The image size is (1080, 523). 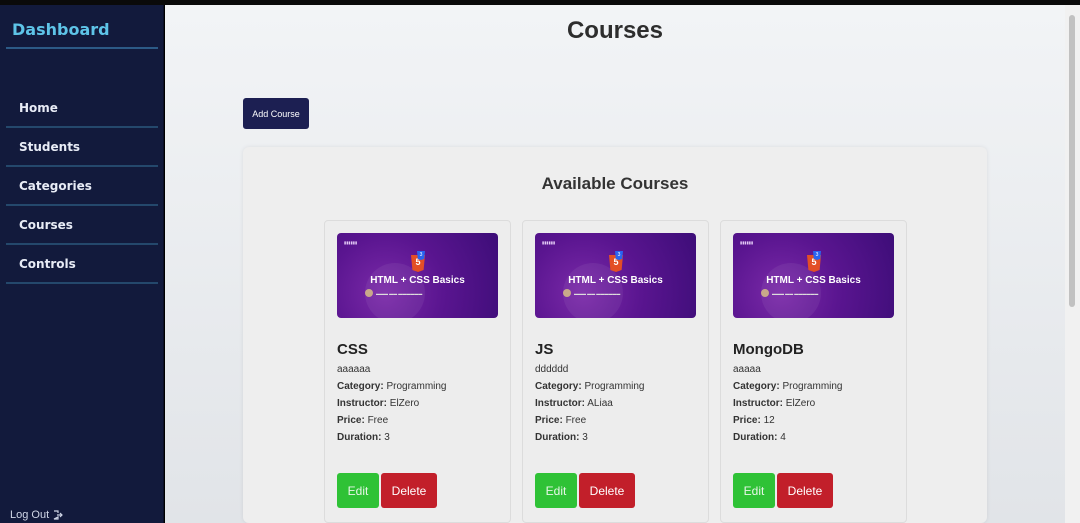 I want to click on course-name: MongoDB, so click(x=768, y=349).